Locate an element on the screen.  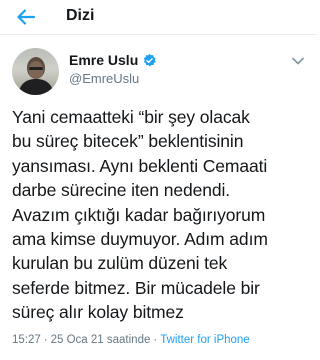
verified-badge-icon is located at coordinates (149, 60).